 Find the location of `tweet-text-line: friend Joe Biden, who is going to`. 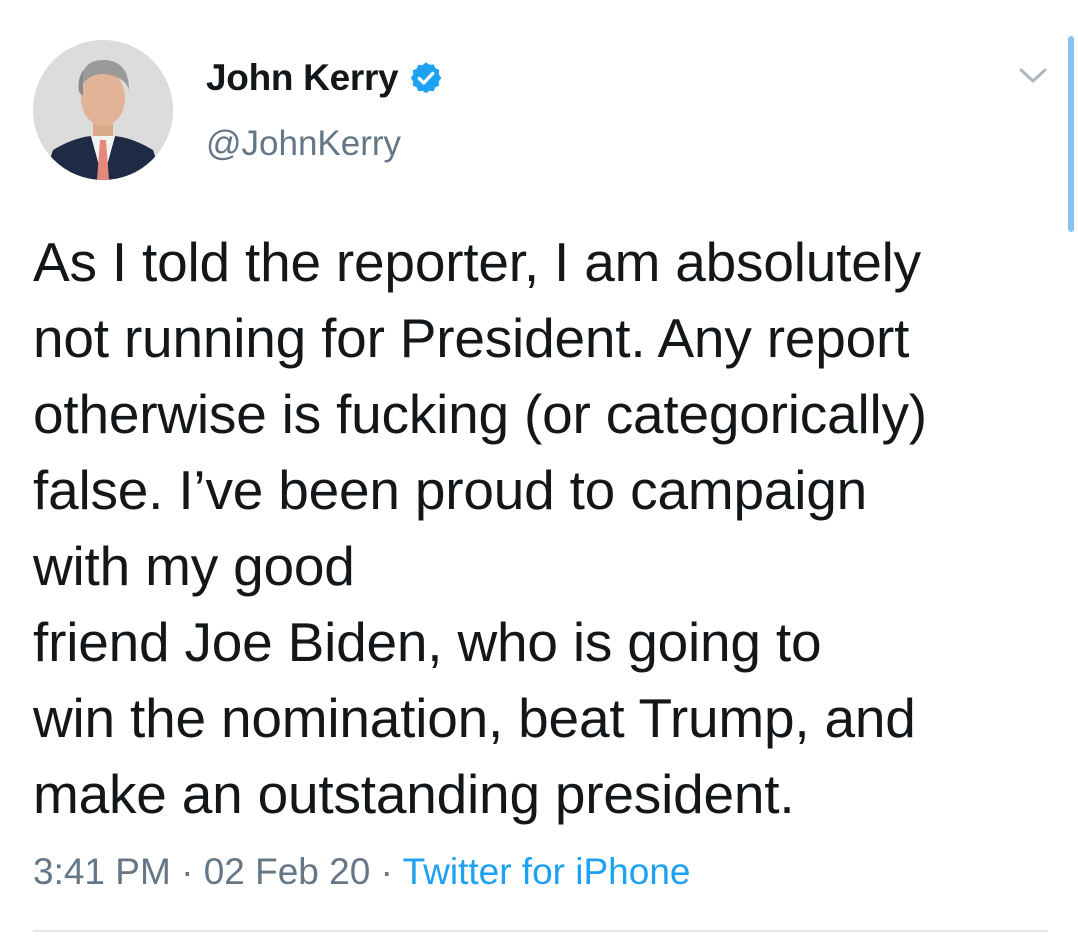

tweet-text-line: friend Joe Biden, who is going to is located at coordinates (427, 642).